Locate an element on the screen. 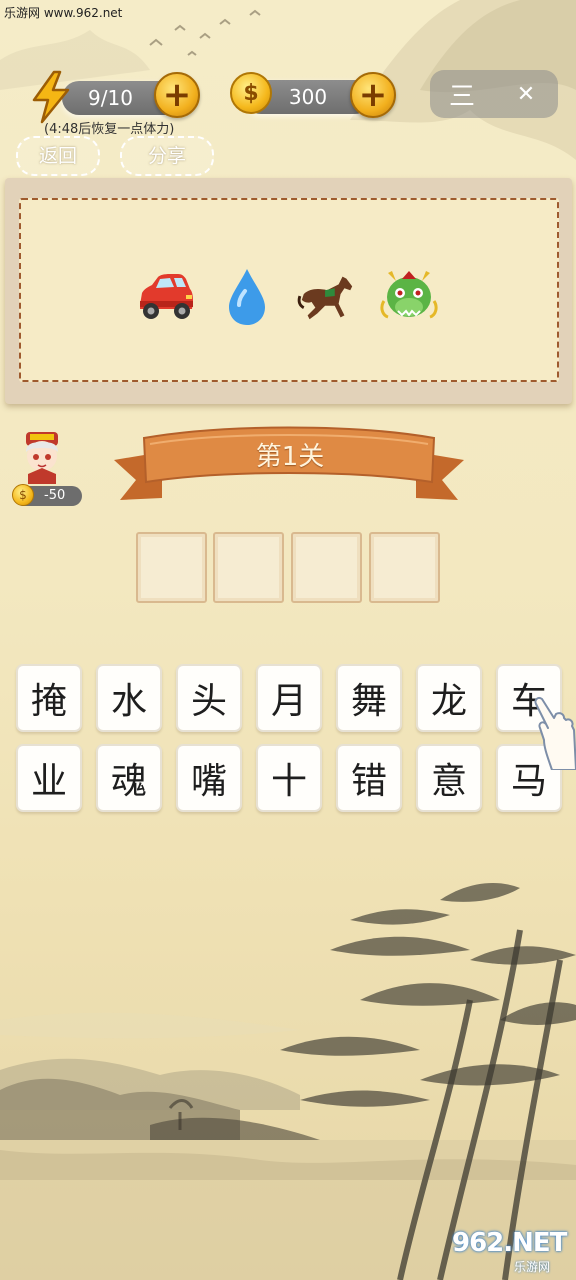 The image size is (576, 1280). menu-icon: 三 is located at coordinates (462, 94).